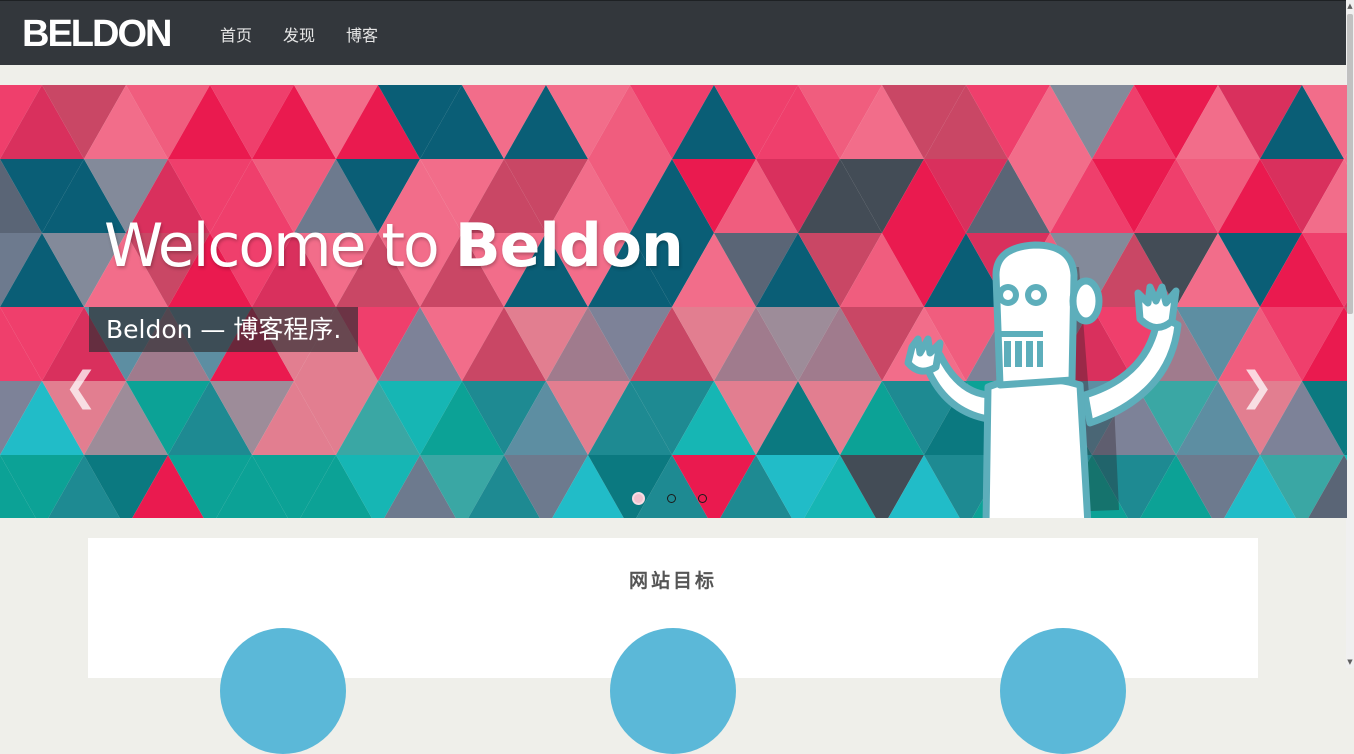  Describe the element at coordinates (224, 329) in the screenshot. I see `hero-subtitle: Beldon — 博客程序.` at that location.